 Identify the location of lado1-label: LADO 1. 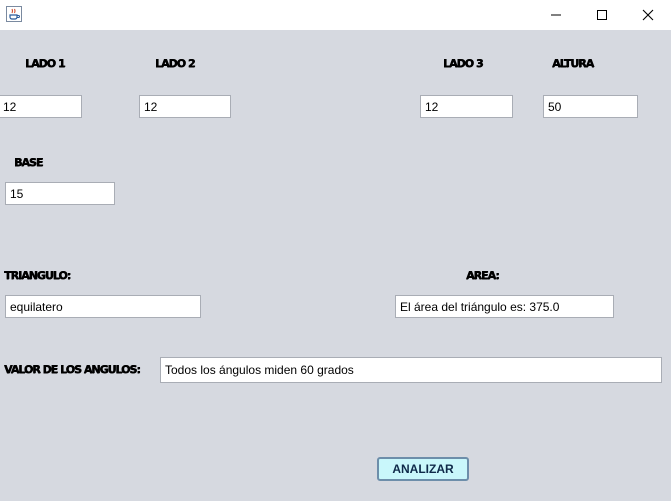
(45, 63).